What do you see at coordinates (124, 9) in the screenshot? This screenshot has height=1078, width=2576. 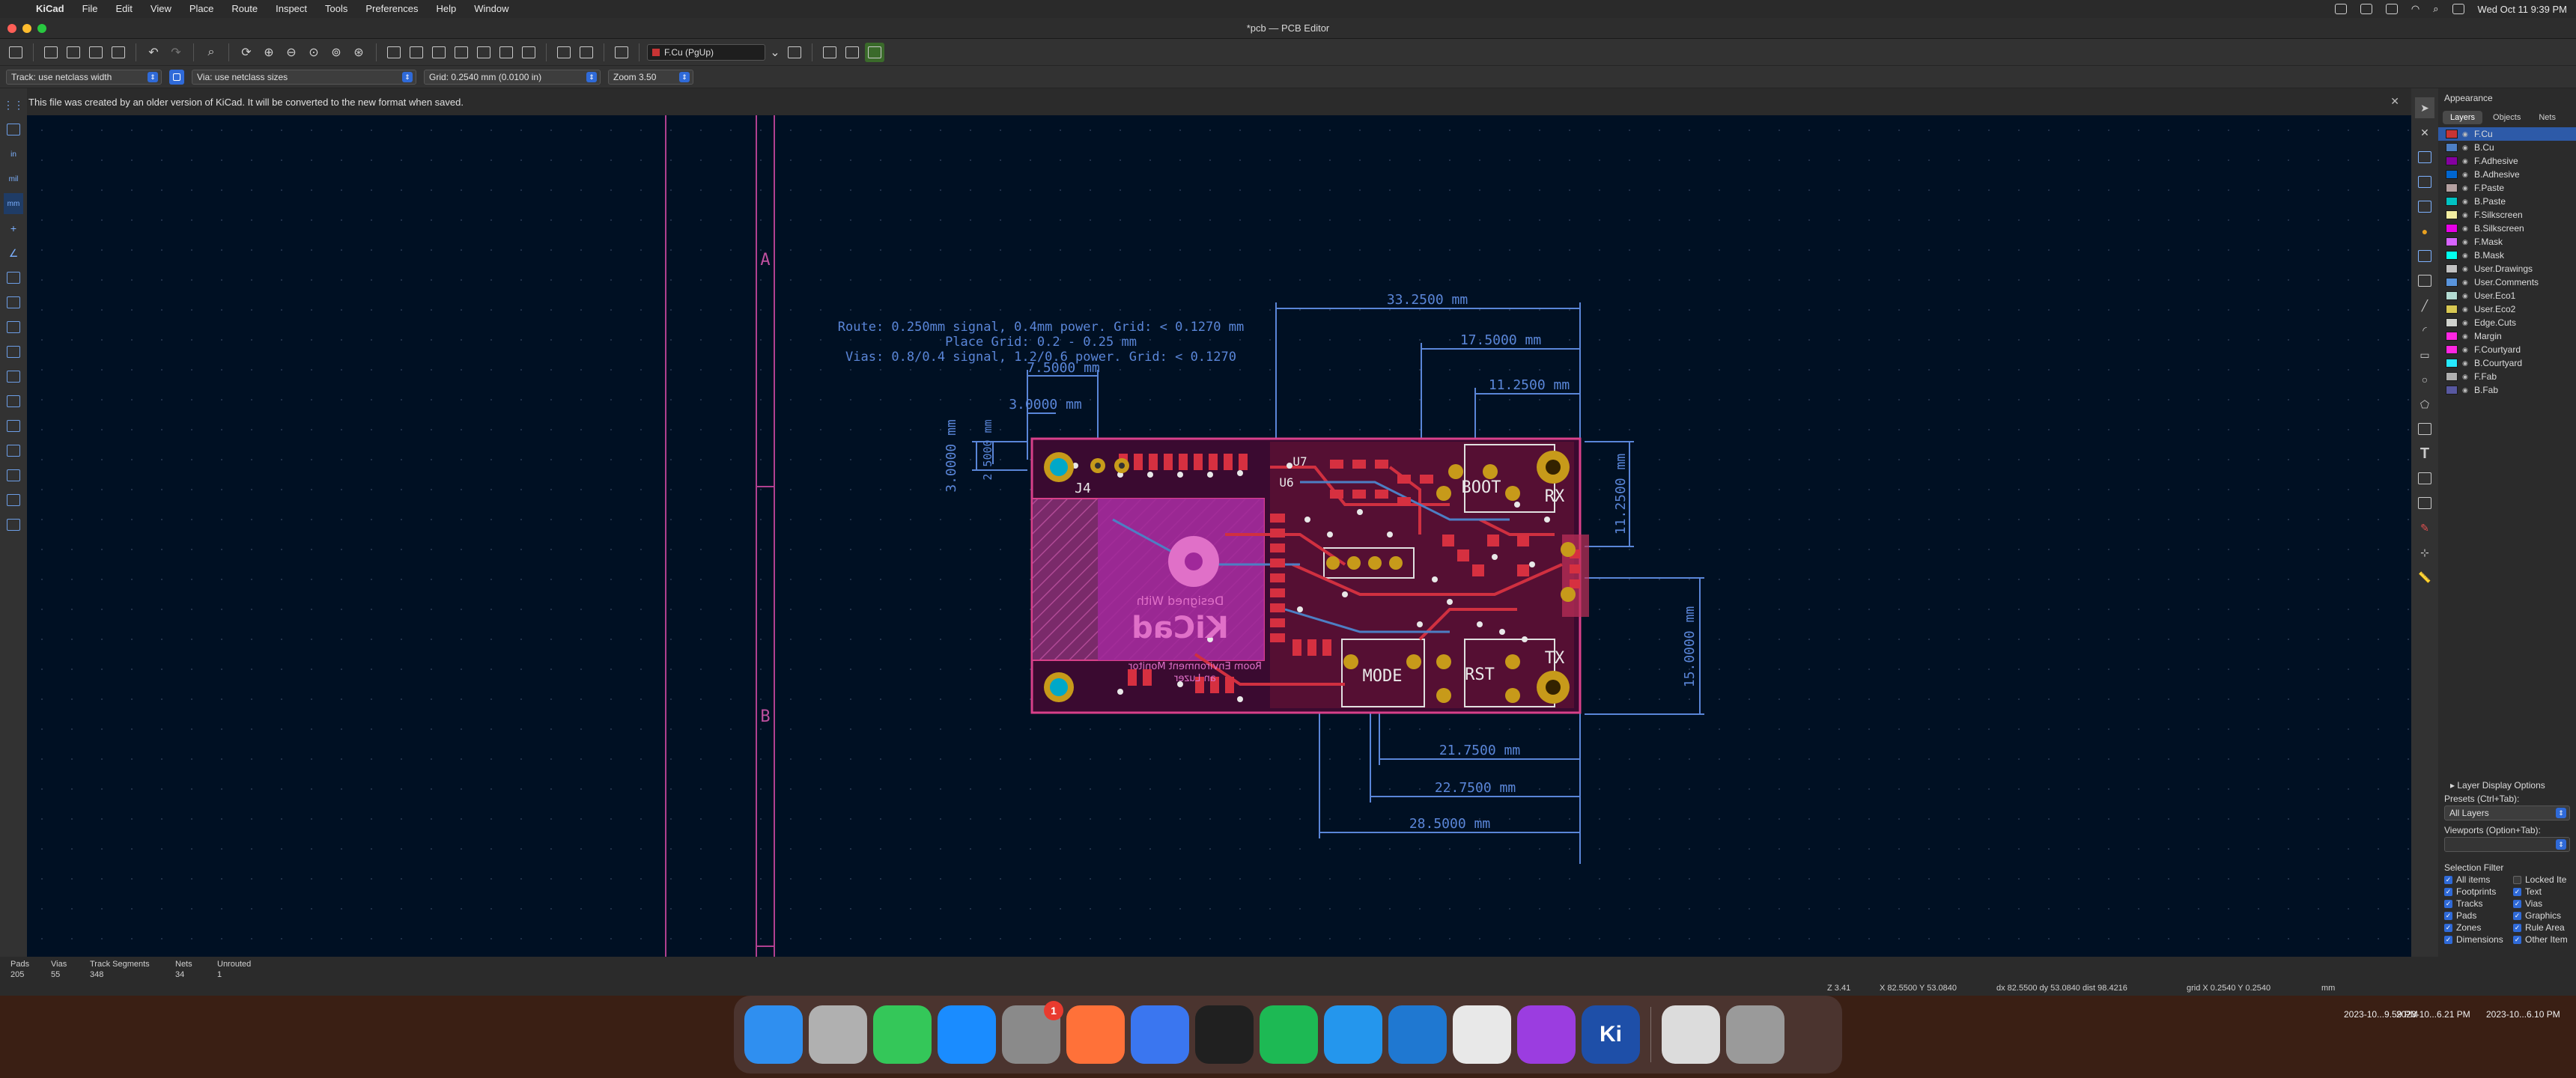 I see `menu-edit: Edit` at bounding box center [124, 9].